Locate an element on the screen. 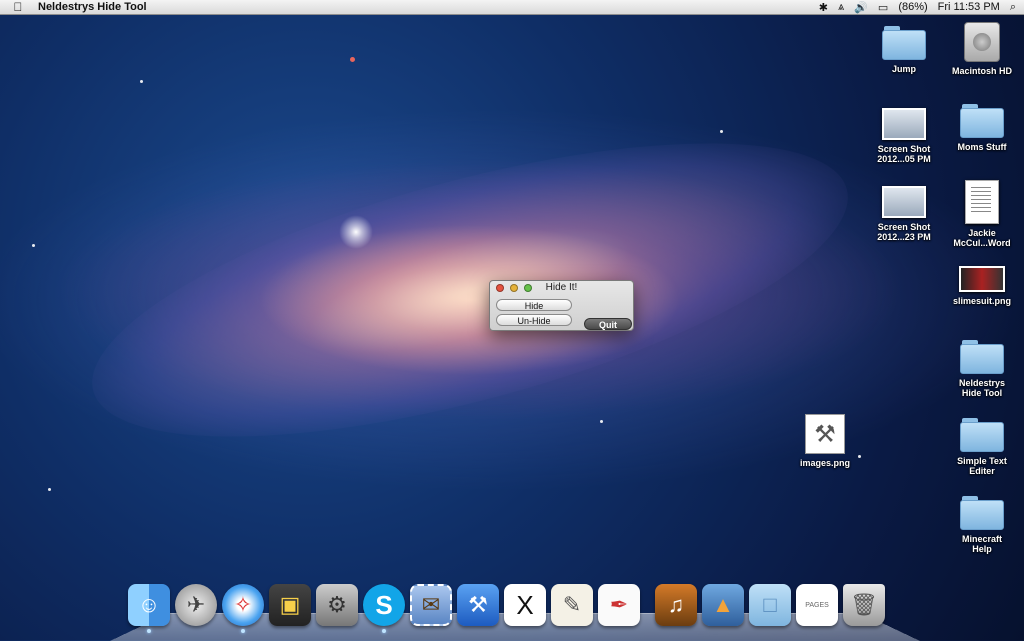 The width and height of the screenshot is (1024, 641). desktop-icon-jackie-word: Jackie McCul...Word is located at coordinates (982, 214).